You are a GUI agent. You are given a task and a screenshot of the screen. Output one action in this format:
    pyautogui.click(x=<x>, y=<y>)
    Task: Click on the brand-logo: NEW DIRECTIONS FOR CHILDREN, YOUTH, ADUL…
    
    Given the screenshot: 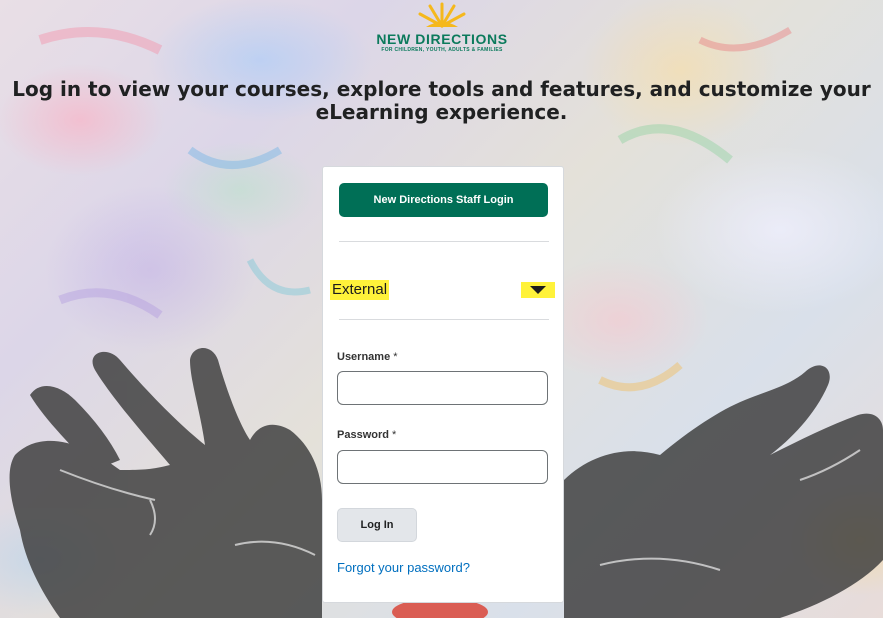 What is the action you would take?
    pyautogui.click(x=442, y=28)
    